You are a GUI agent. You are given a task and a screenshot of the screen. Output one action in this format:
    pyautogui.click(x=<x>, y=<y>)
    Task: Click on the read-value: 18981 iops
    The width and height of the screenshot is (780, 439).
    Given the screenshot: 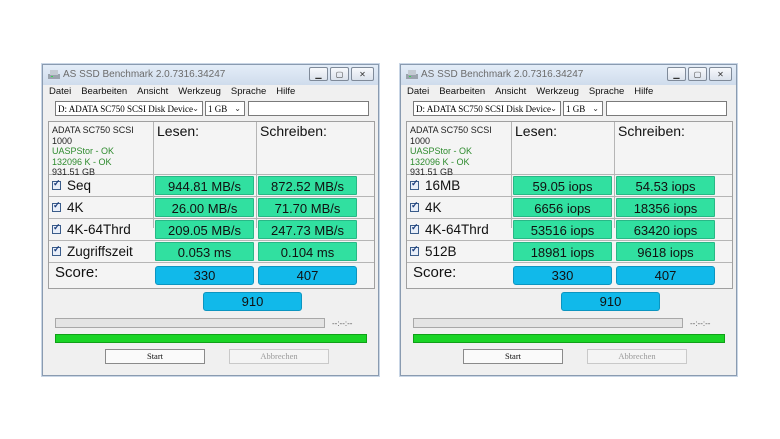 What is the action you would take?
    pyautogui.click(x=562, y=251)
    